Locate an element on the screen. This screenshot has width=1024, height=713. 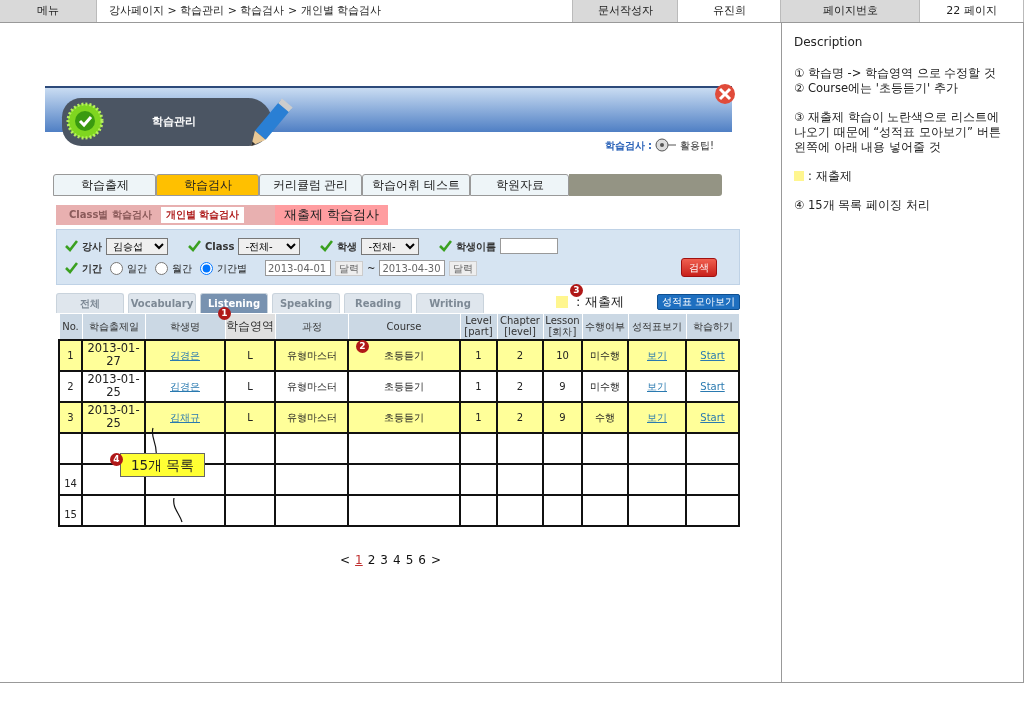
menu-tab: 학습어휘 테스트 is located at coordinates (416, 185).